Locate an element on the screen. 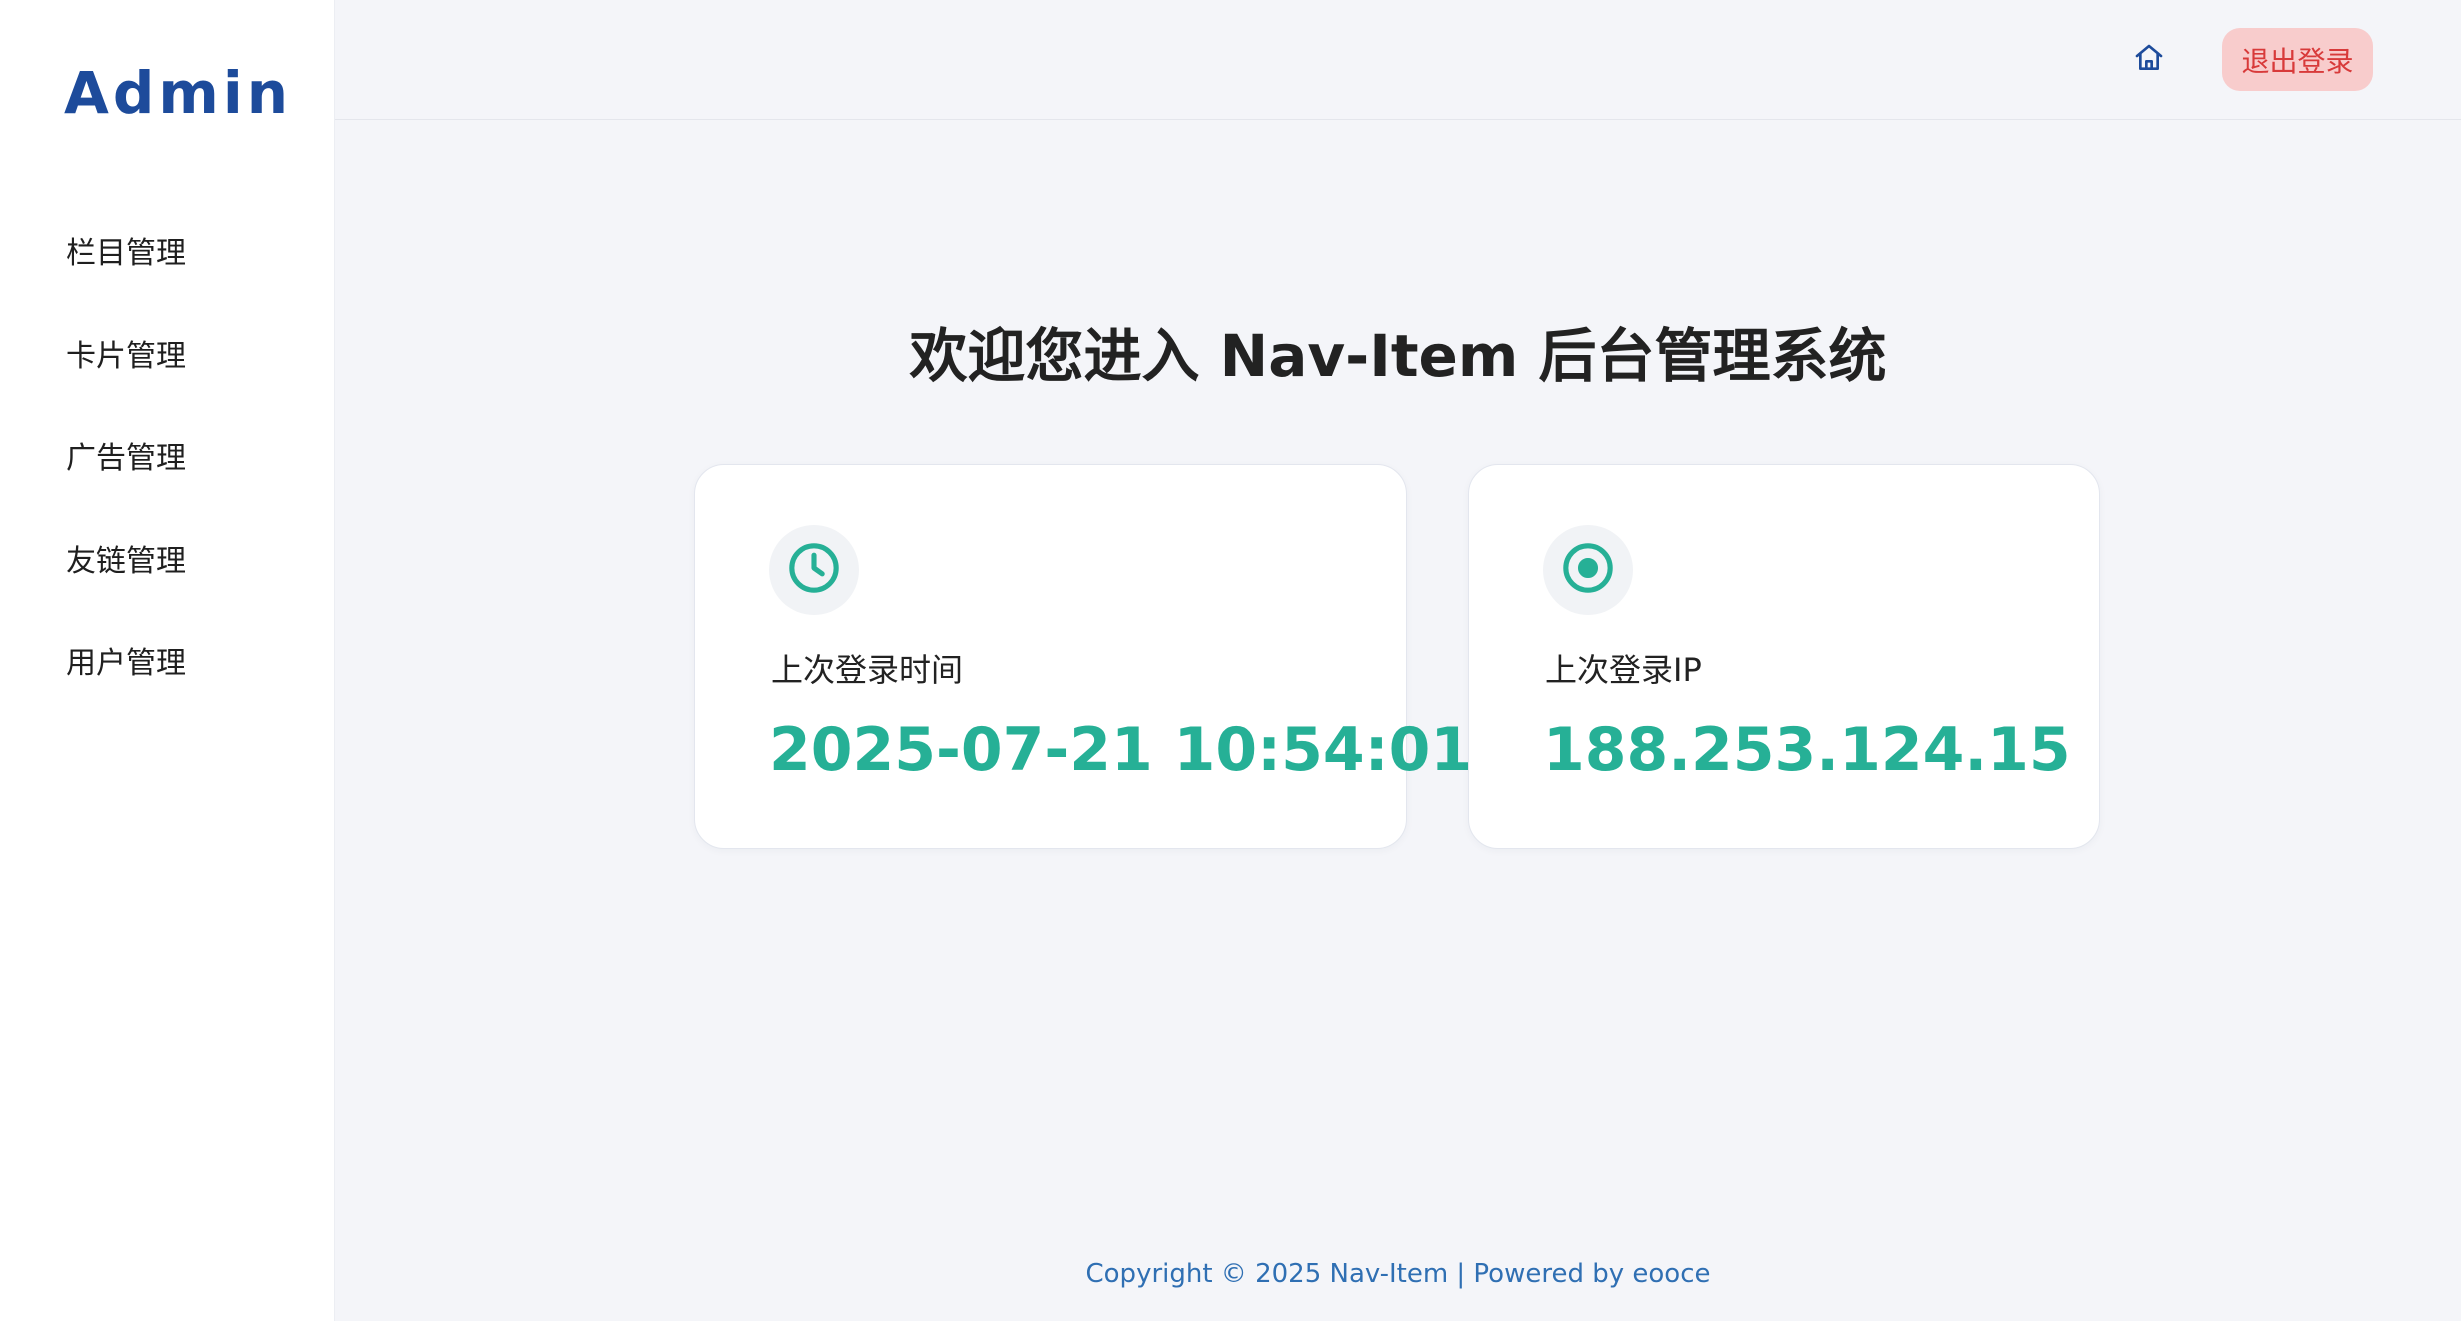  sidebar-item-friend-links: 友链管理 is located at coordinates (126, 587).